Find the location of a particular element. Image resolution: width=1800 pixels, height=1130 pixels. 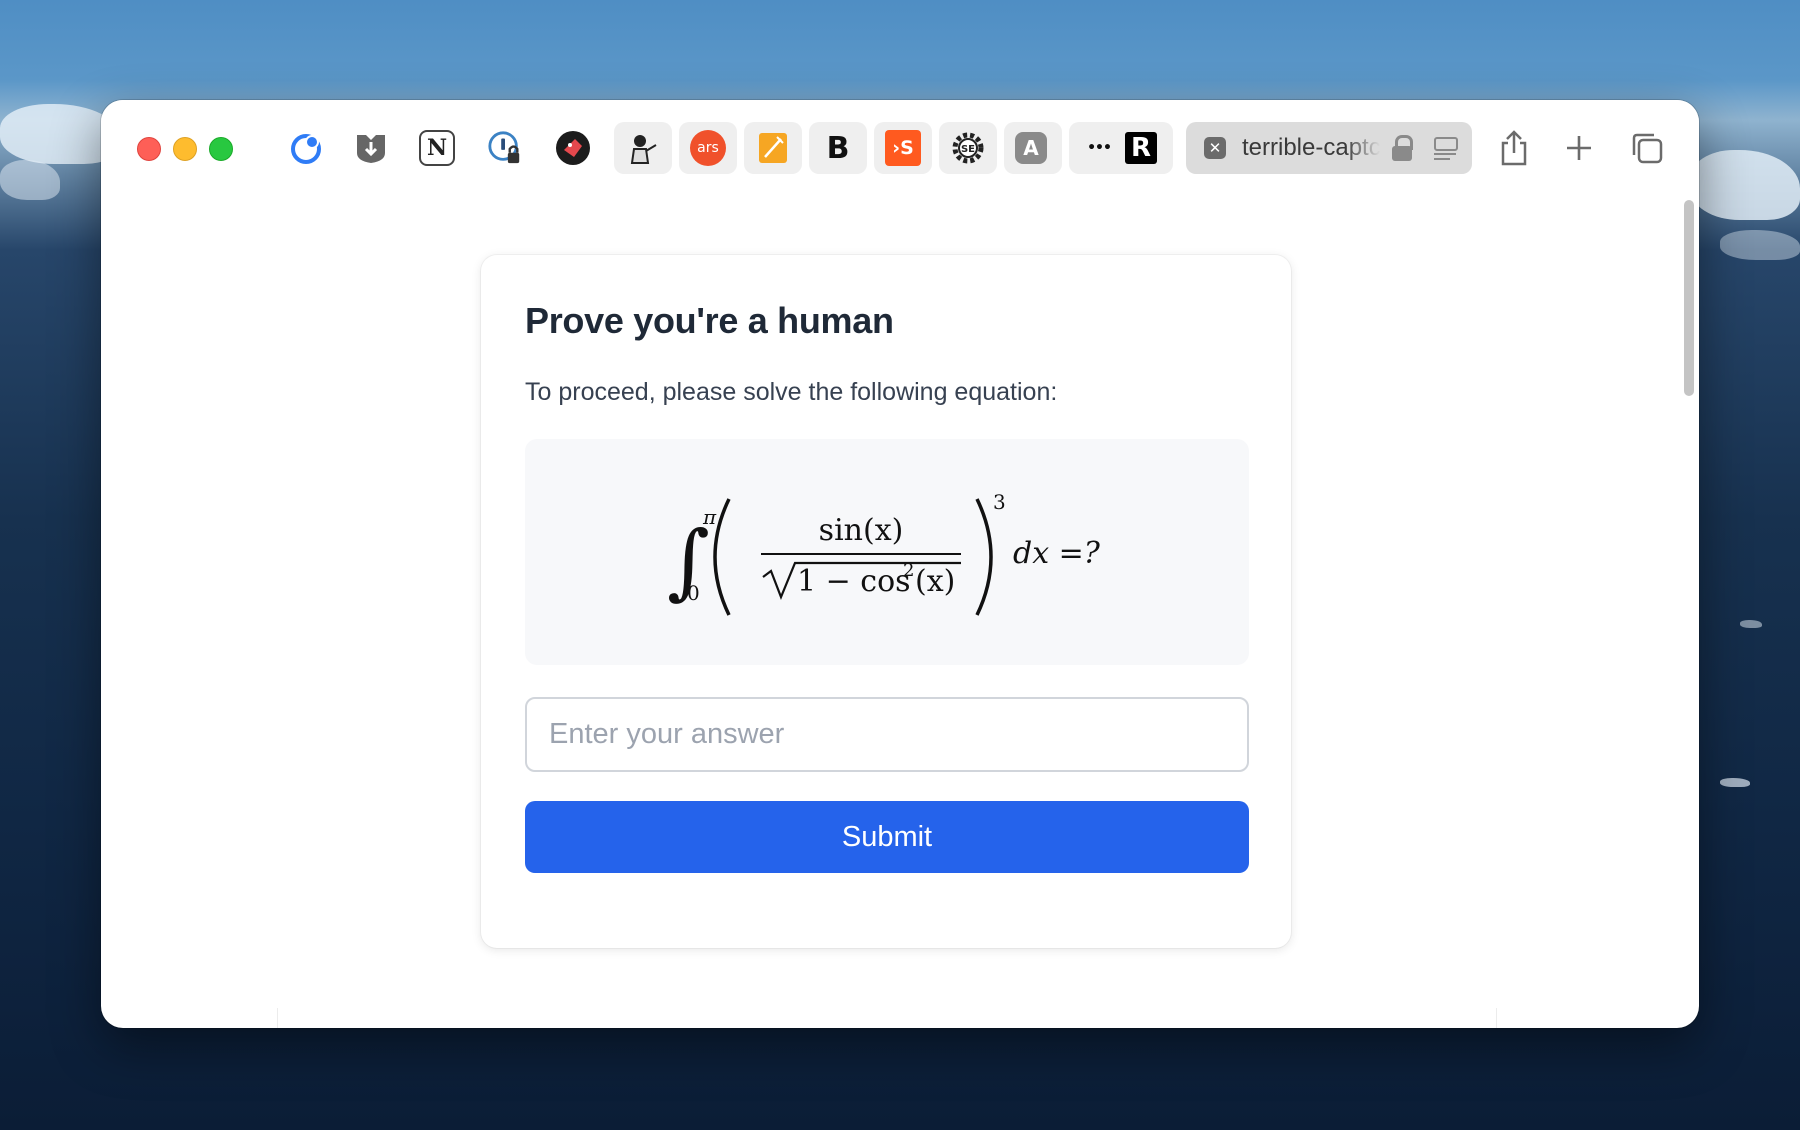

numerator: sin(x) is located at coordinates (861, 530).